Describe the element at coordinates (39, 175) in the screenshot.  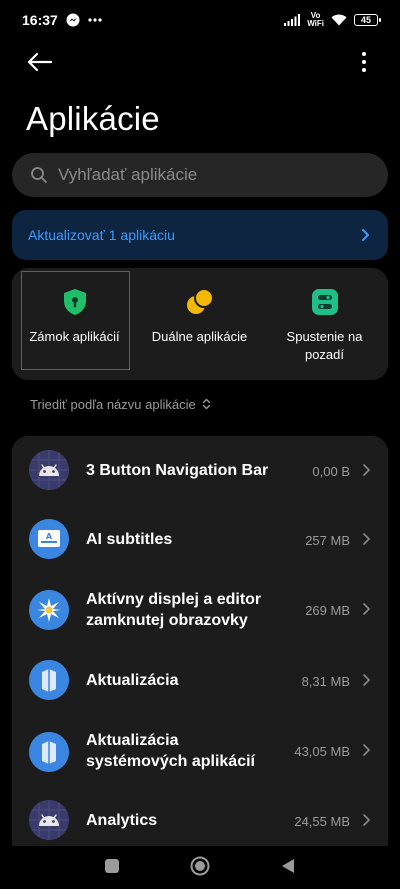
I see `search-icon` at that location.